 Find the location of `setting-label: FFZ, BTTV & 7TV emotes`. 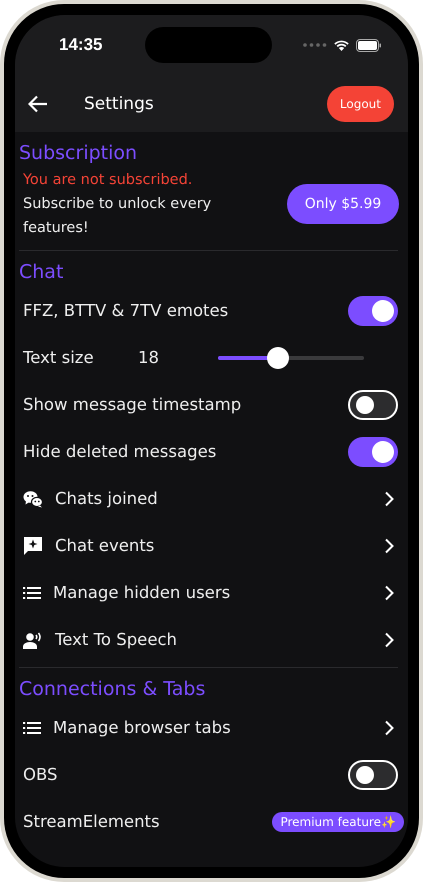

setting-label: FFZ, BTTV & 7TV emotes is located at coordinates (126, 310).